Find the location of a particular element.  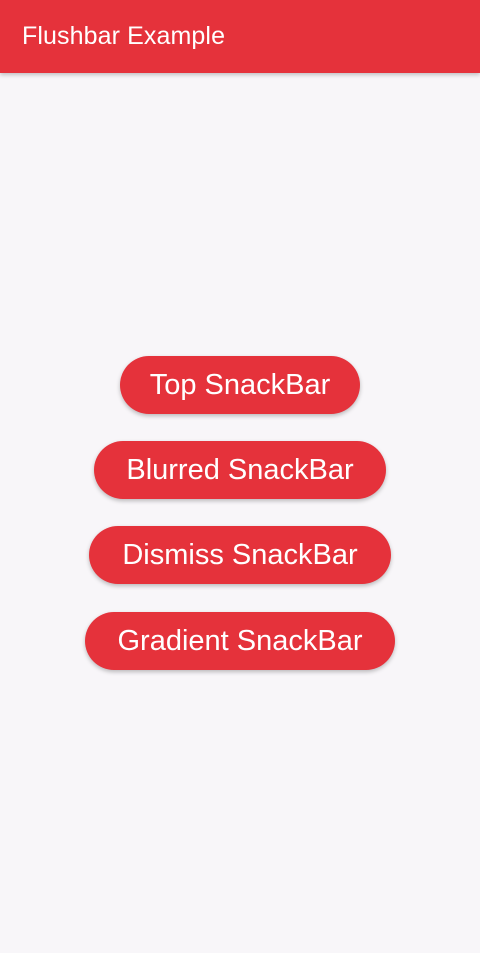

app-title: Flushbar Example is located at coordinates (124, 36).